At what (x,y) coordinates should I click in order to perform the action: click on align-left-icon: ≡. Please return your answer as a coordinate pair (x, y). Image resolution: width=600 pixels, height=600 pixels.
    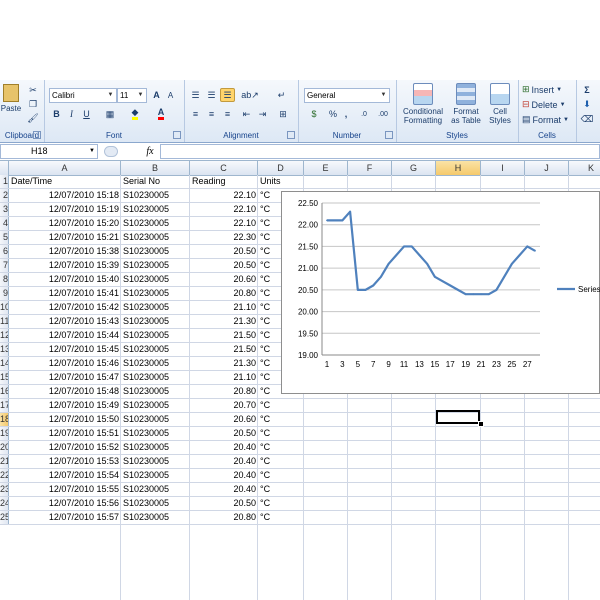
    Looking at the image, I should click on (195, 114).